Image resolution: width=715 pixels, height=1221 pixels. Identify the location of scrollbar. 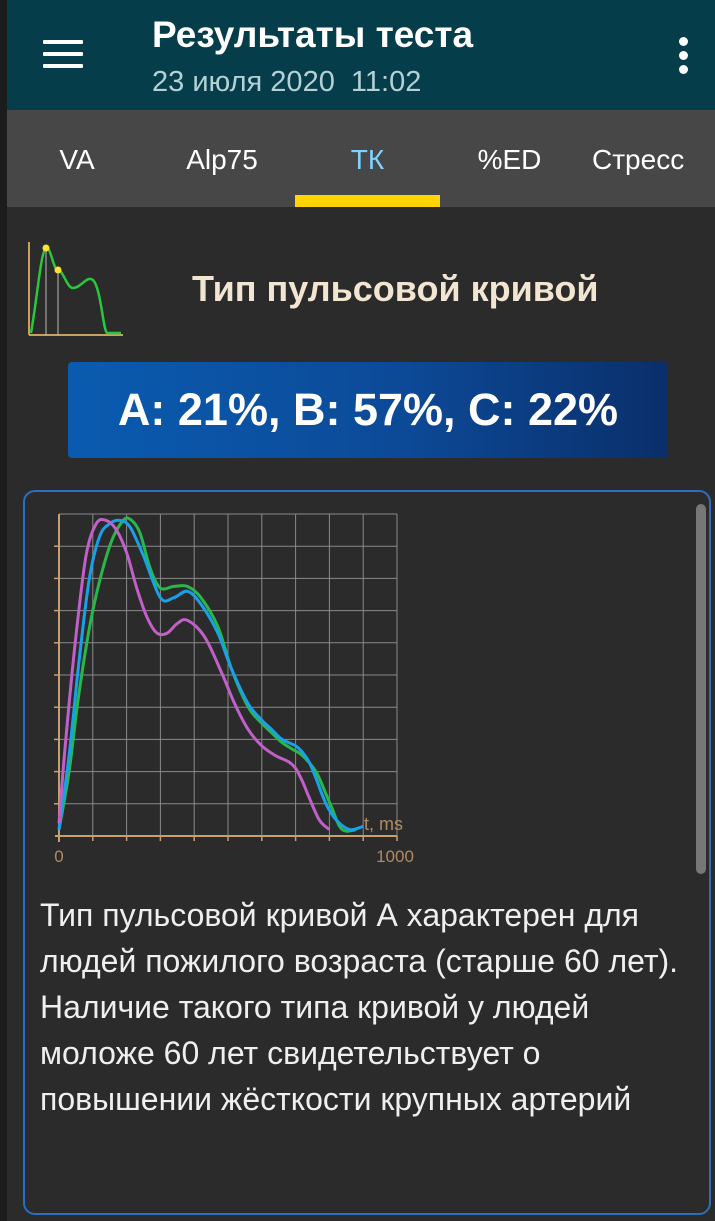
(701, 689).